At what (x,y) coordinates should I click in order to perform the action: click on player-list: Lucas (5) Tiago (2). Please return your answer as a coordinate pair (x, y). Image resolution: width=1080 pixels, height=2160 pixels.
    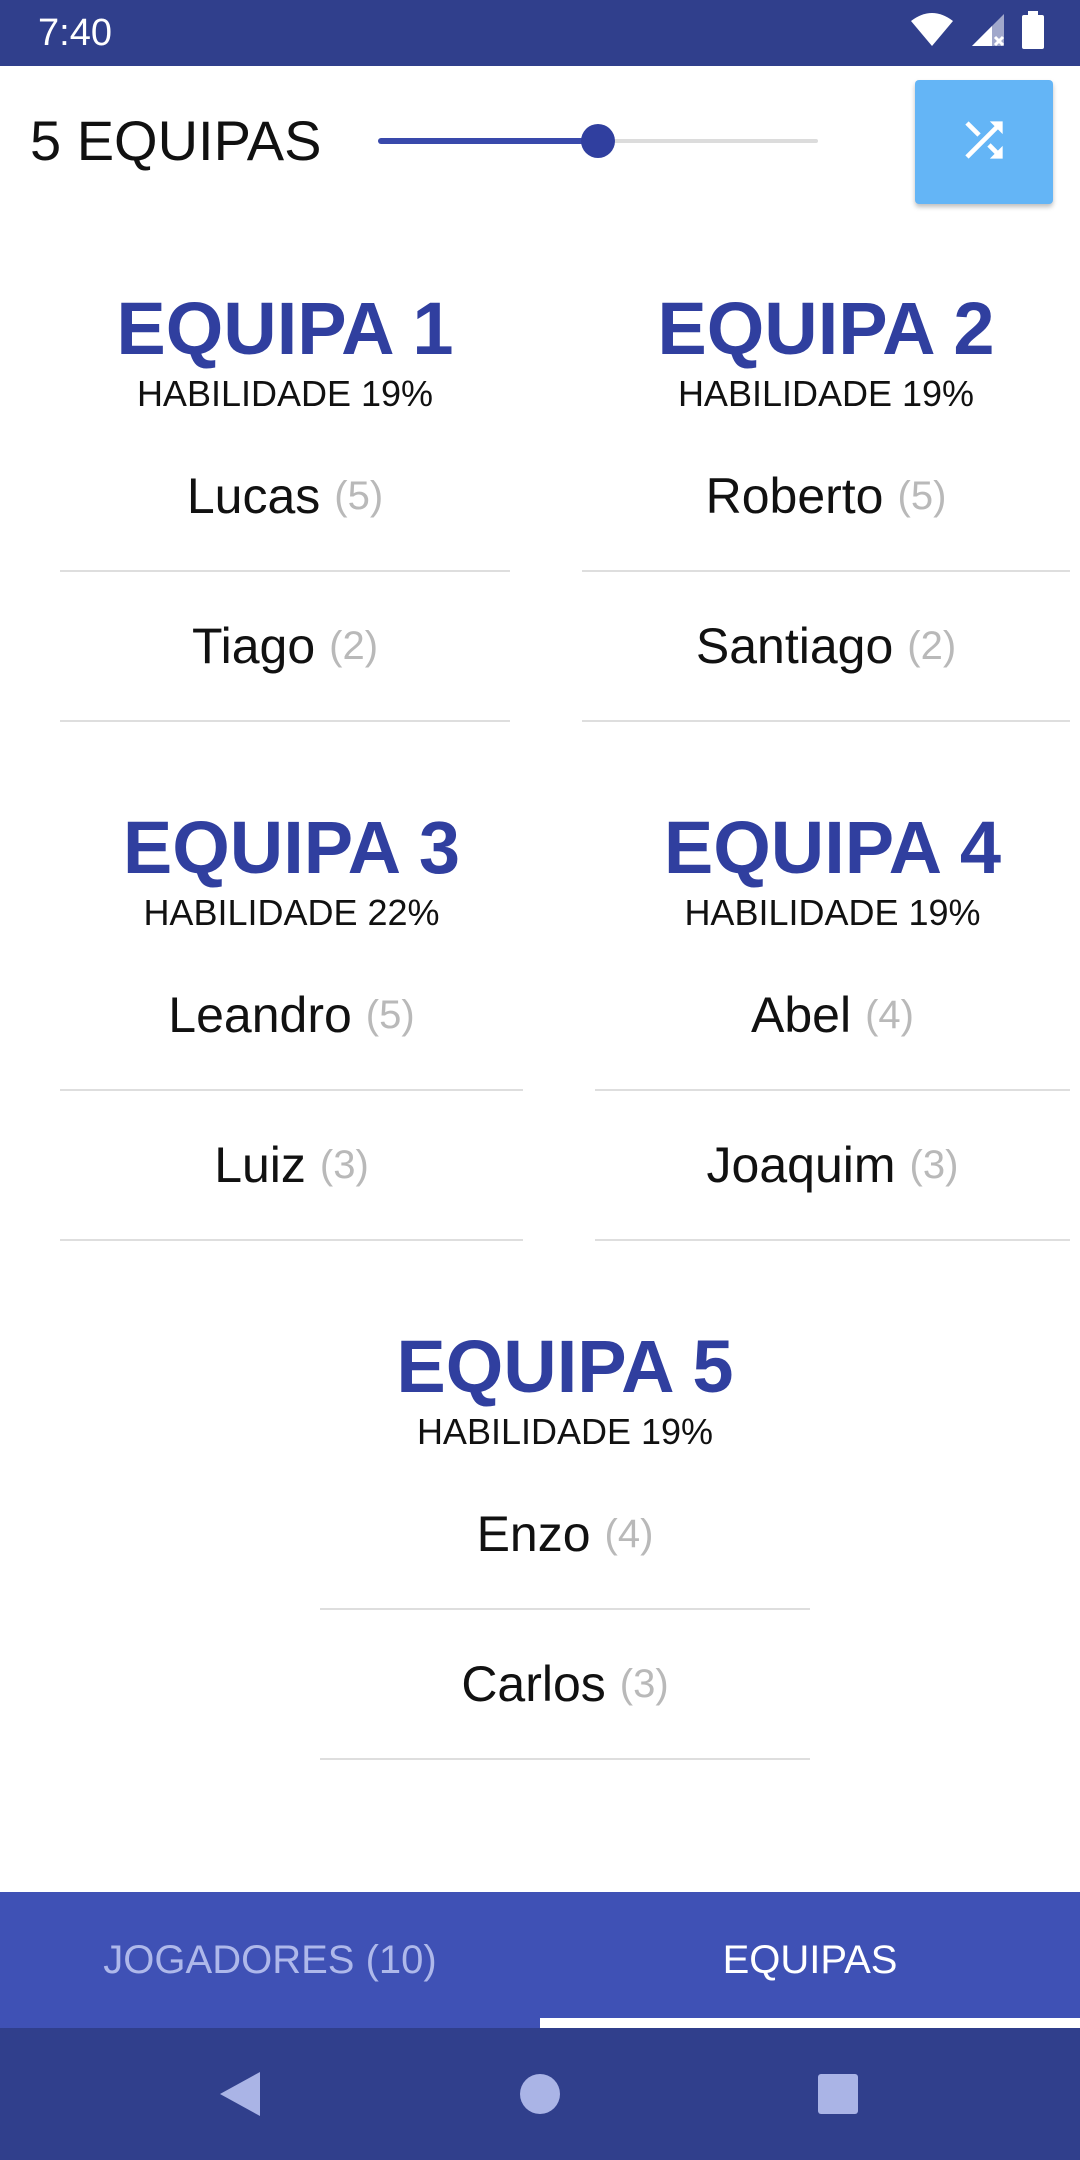
    Looking at the image, I should click on (285, 572).